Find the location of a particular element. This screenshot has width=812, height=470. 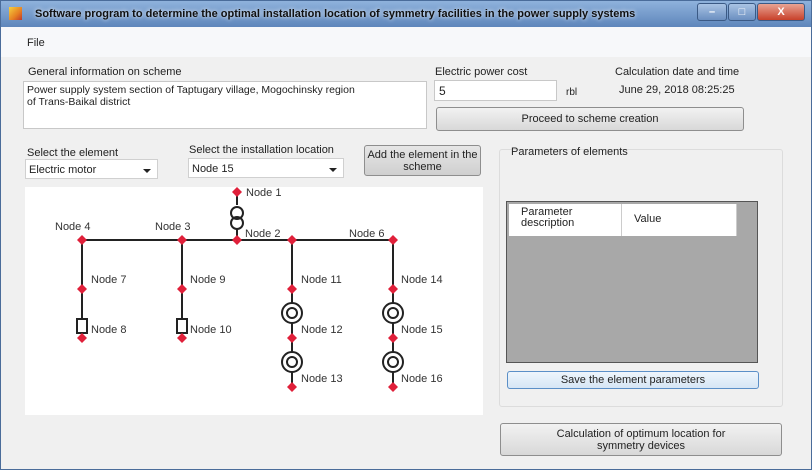

node-label: Node 1 is located at coordinates (263, 193).